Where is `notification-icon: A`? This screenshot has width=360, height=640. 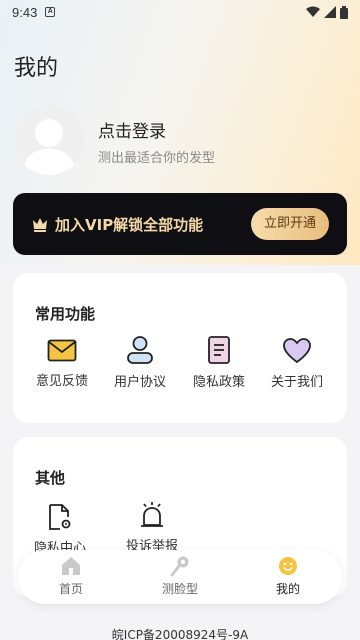
notification-icon: A is located at coordinates (50, 12).